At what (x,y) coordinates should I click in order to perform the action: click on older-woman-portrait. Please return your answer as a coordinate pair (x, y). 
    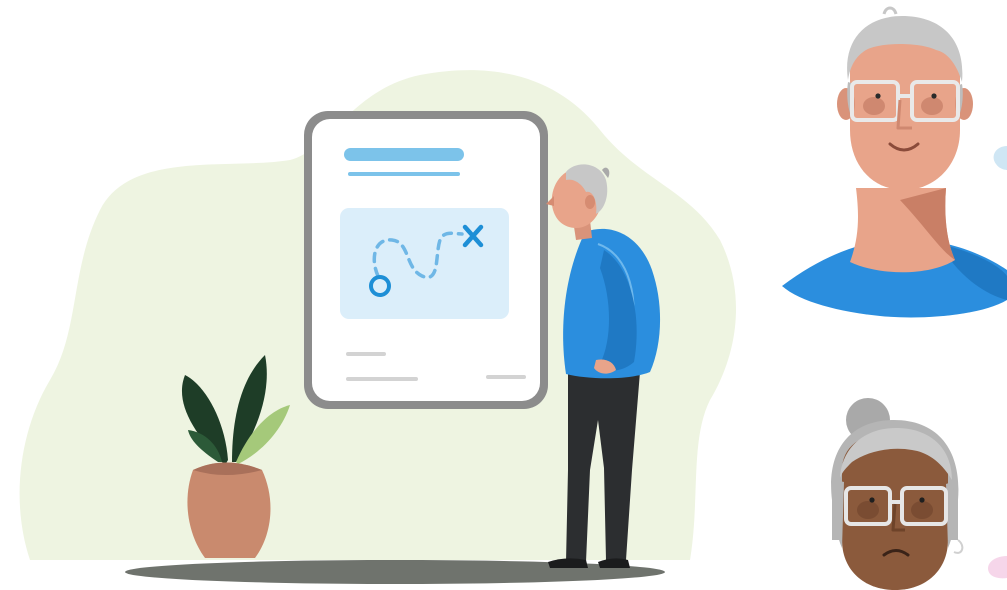
    Looking at the image, I should click on (897, 494).